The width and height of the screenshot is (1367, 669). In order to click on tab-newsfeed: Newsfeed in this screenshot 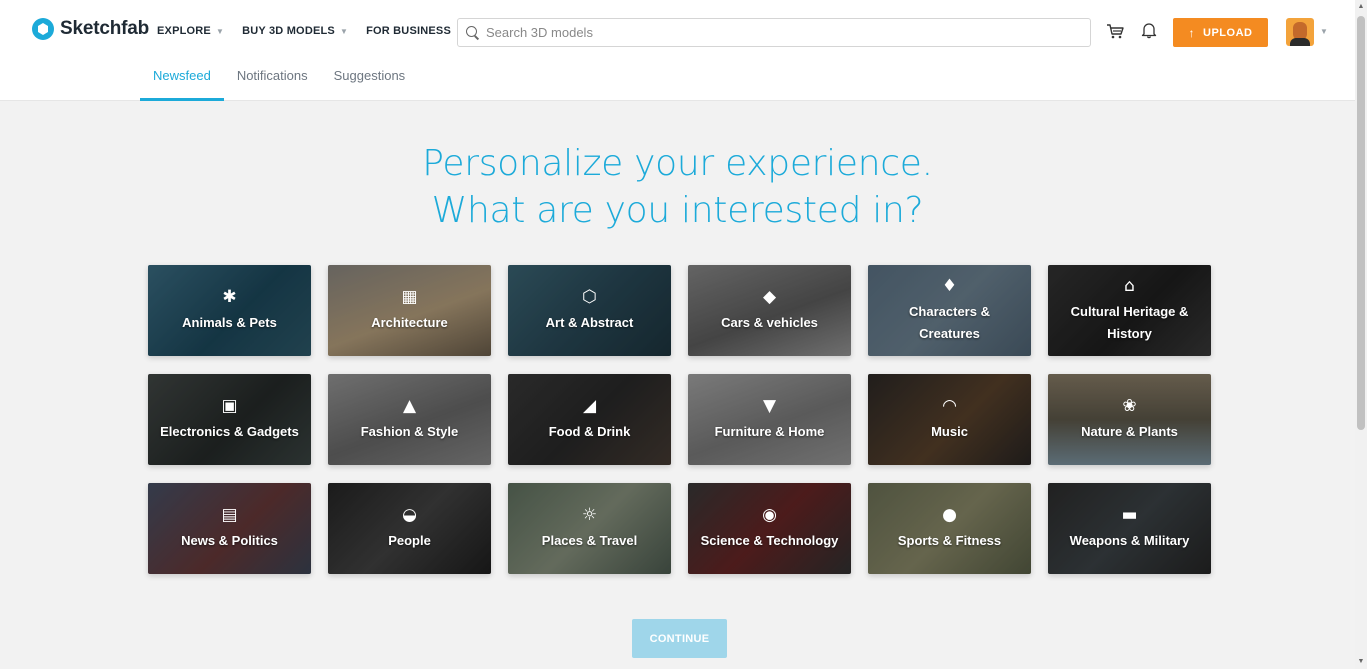, I will do `click(182, 81)`.